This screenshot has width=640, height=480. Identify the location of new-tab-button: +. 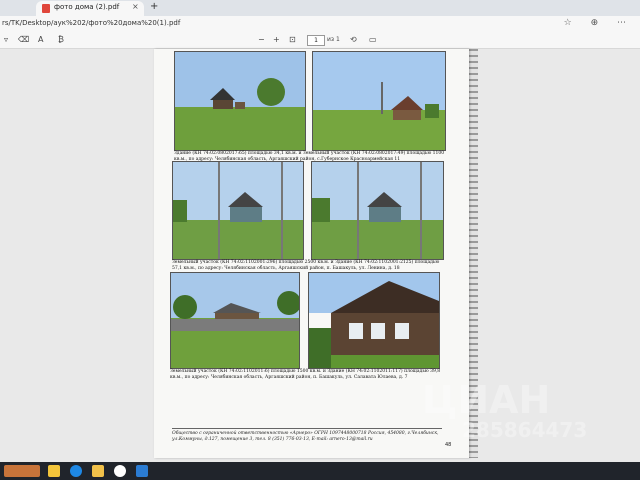
(154, 6).